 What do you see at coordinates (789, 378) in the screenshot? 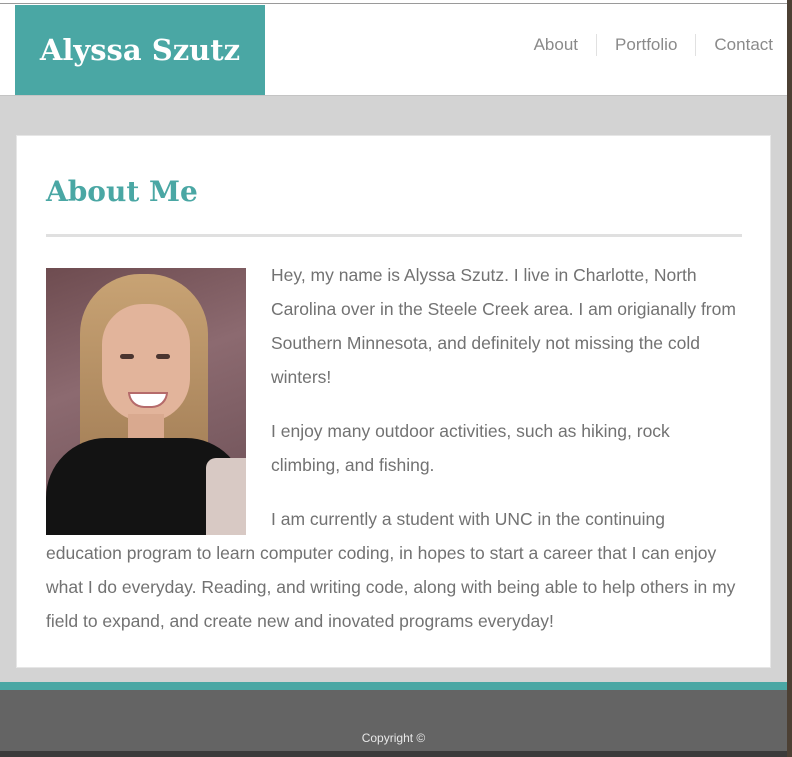
I see `window-edge` at bounding box center [789, 378].